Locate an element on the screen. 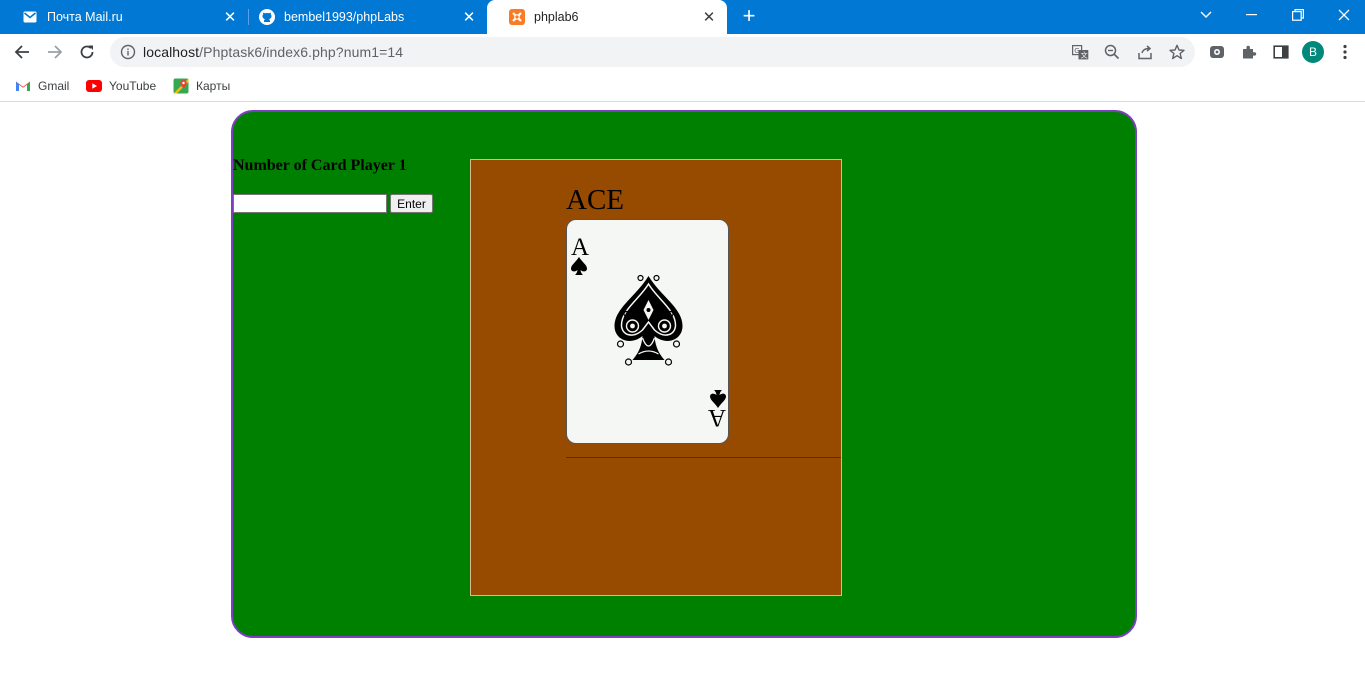 This screenshot has width=1365, height=676. url-host: localhost is located at coordinates (171, 52).